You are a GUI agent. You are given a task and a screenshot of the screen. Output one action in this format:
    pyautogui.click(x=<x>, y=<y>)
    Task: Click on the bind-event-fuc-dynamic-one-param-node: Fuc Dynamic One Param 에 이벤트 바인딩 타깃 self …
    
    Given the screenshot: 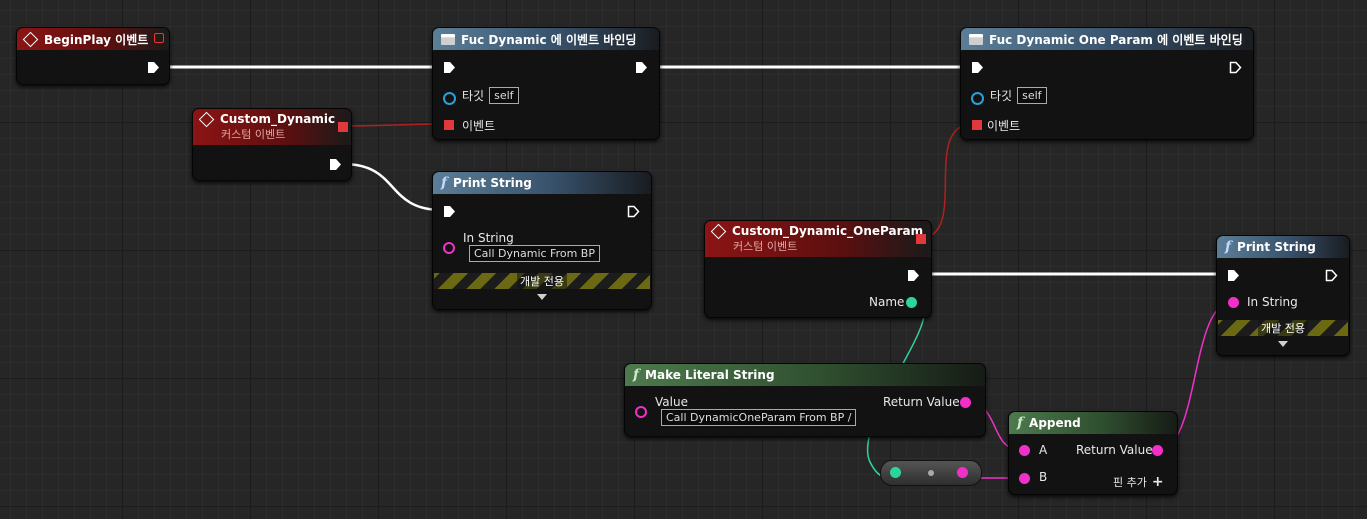 What is the action you would take?
    pyautogui.click(x=1107, y=83)
    